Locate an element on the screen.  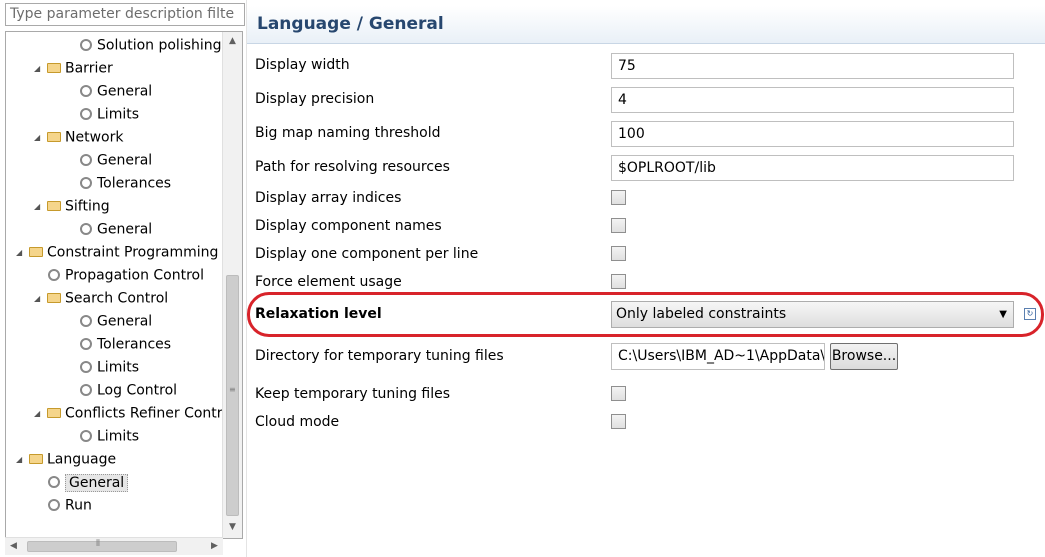
tree-item: Run is located at coordinates (63, 505).